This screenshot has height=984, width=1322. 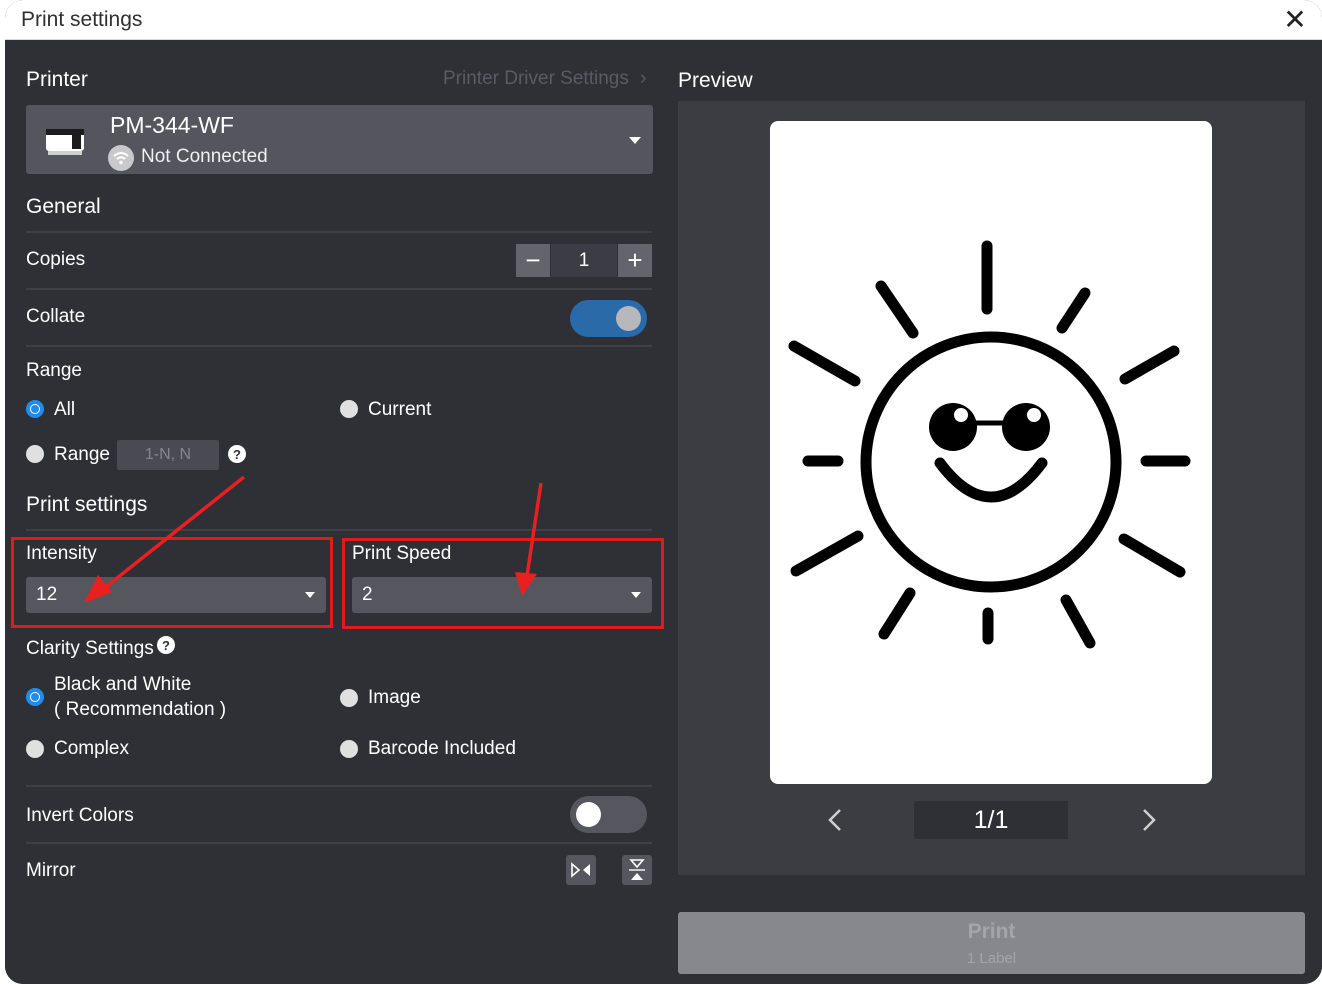 What do you see at coordinates (54, 370) in the screenshot?
I see `range-label: Range` at bounding box center [54, 370].